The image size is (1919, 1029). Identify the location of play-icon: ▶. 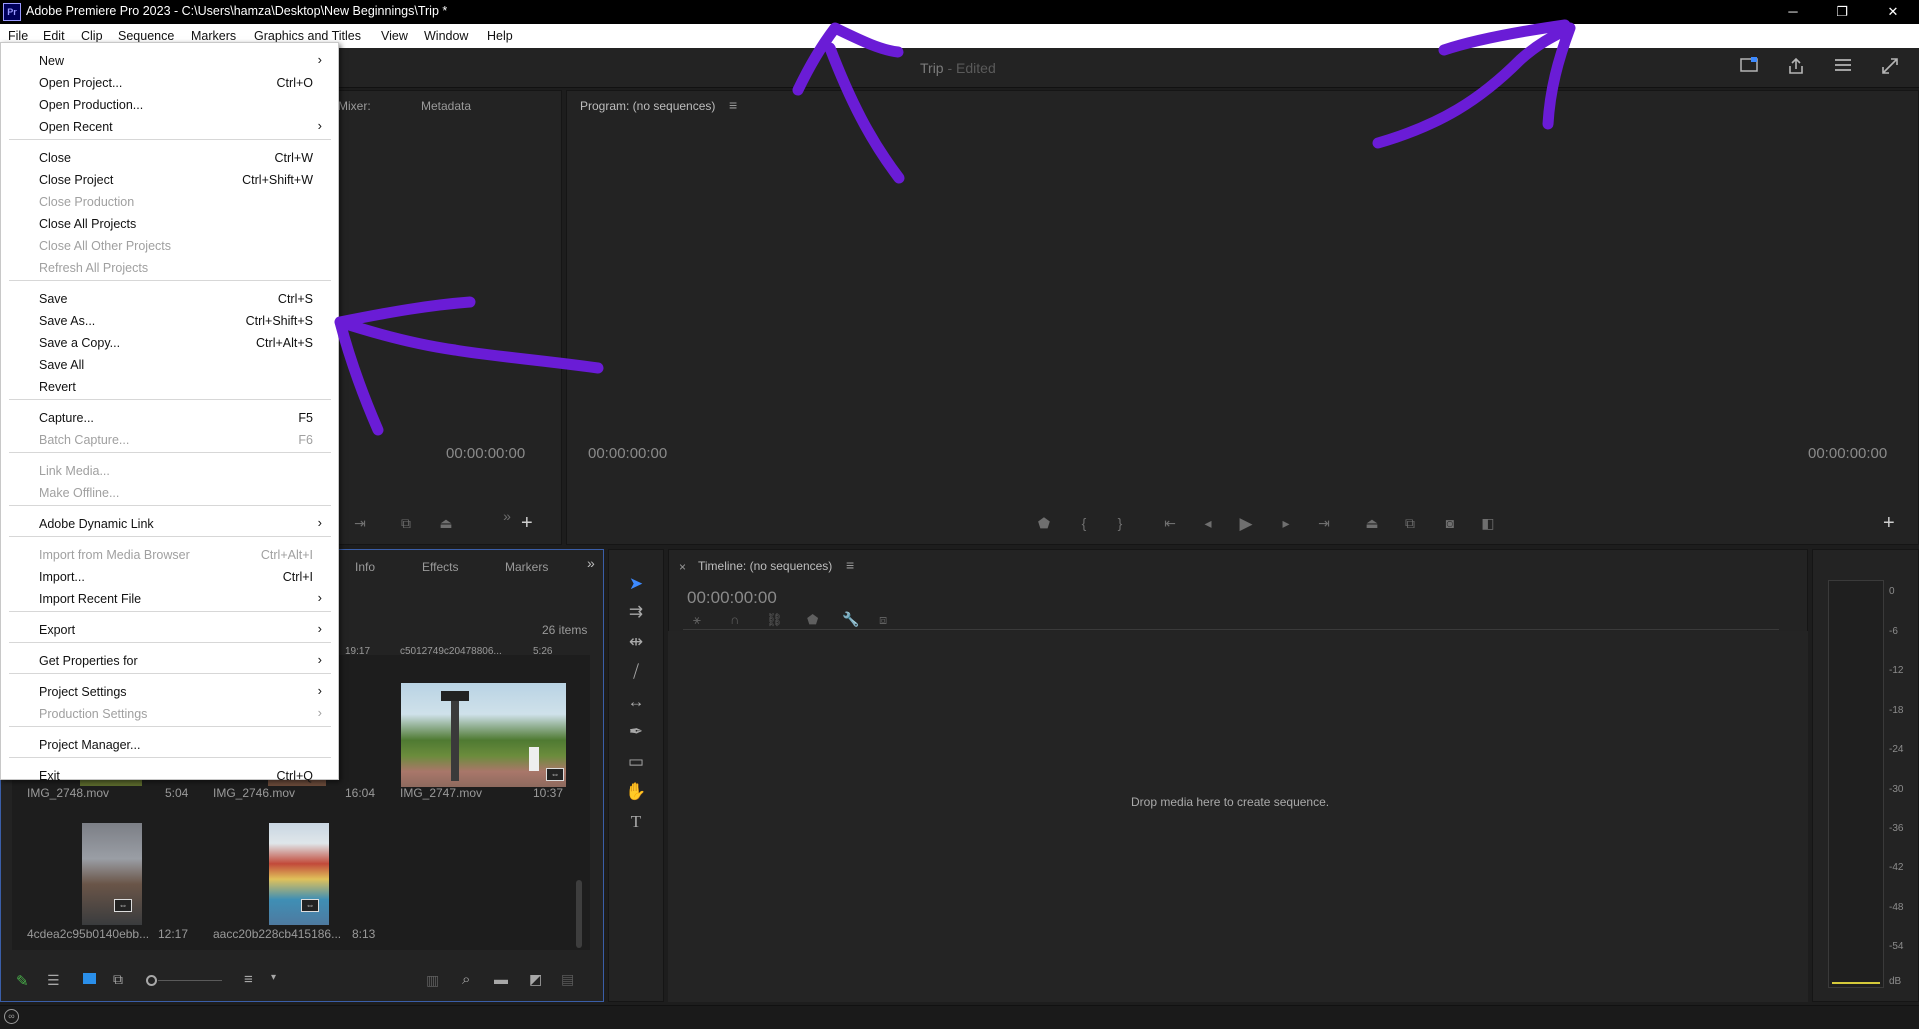
(1246, 524).